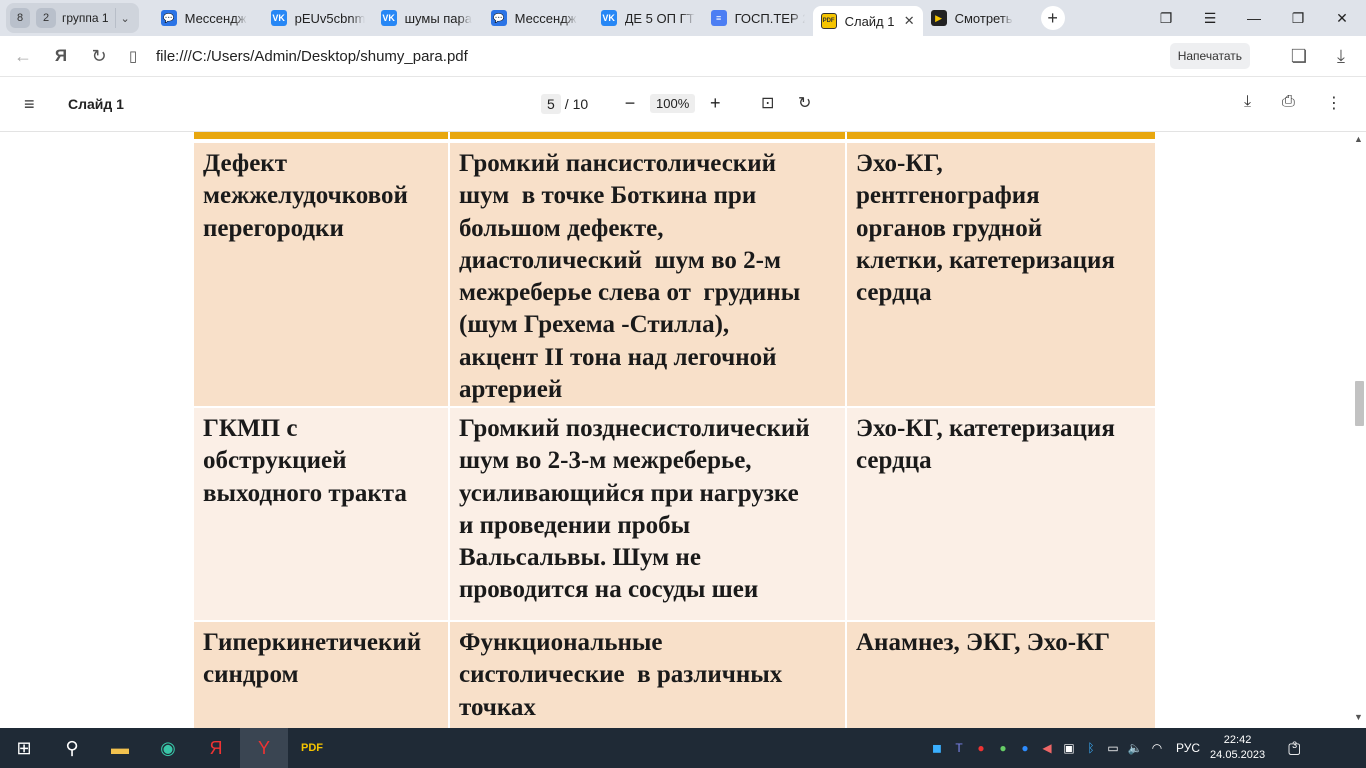  I want to click on cell-text-line: большом дефекте,, so click(561, 228).